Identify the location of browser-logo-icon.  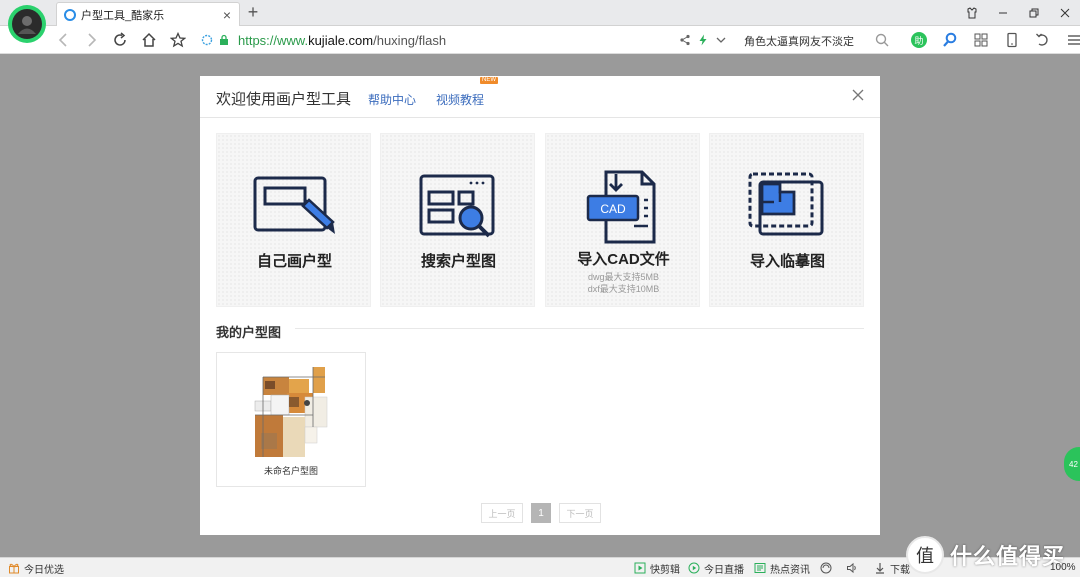
(826, 568).